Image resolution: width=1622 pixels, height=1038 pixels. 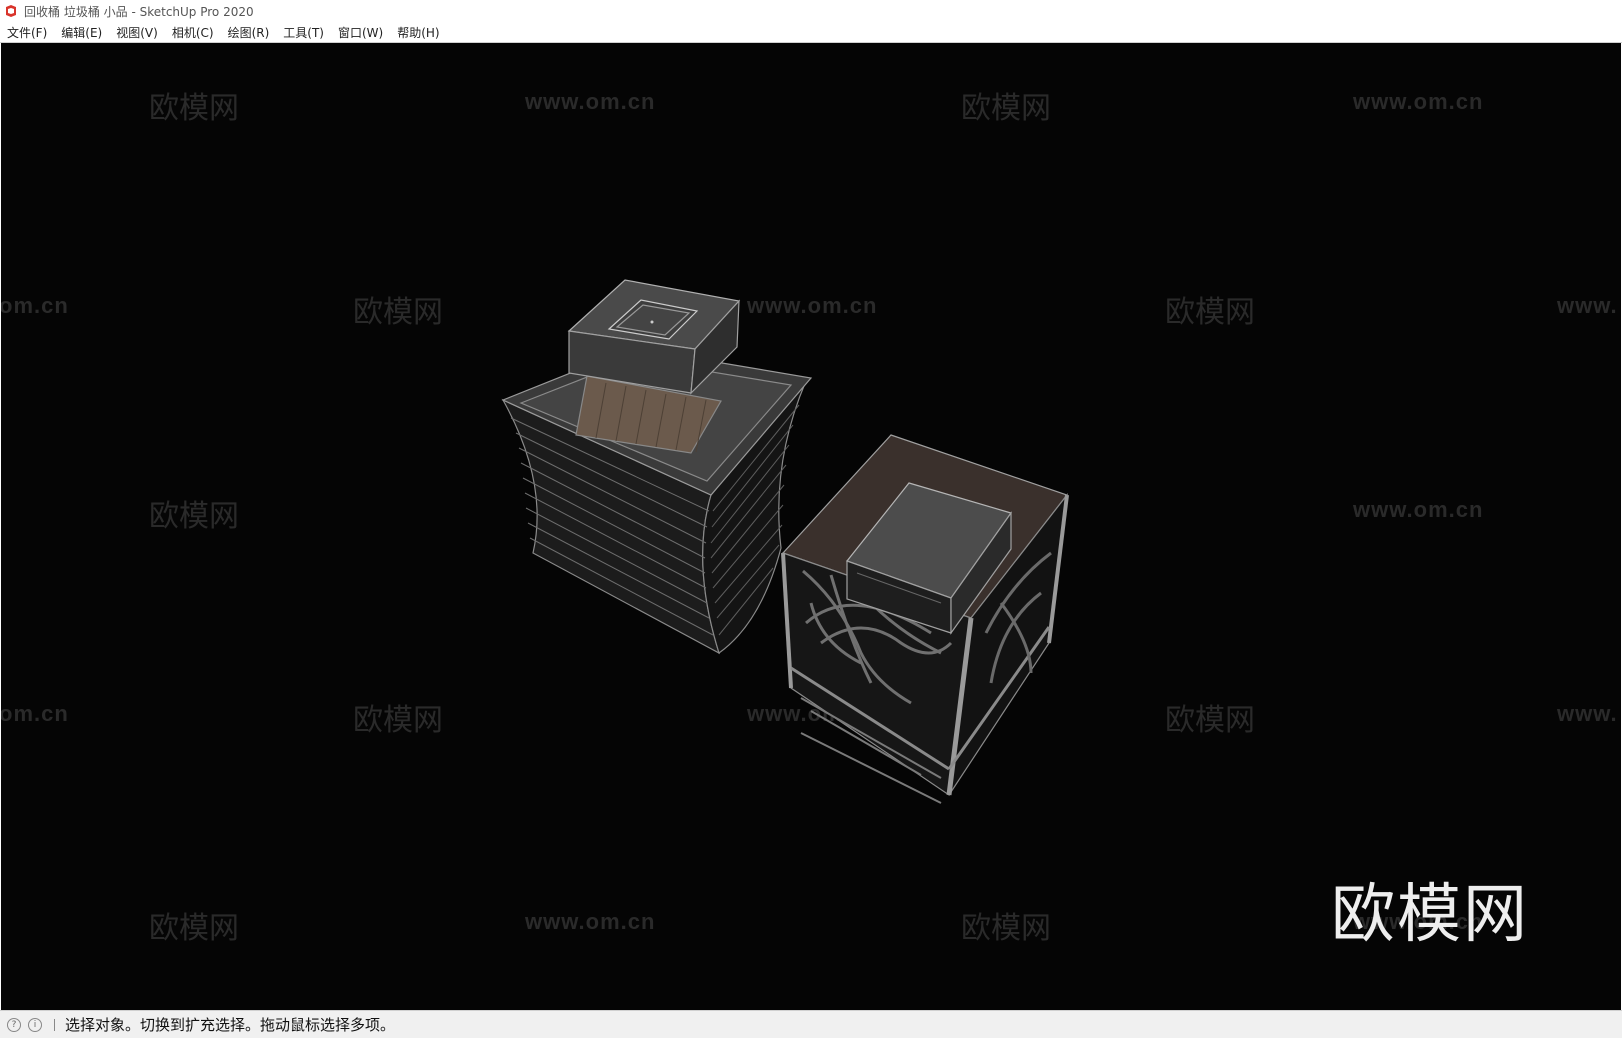 What do you see at coordinates (193, 32) in the screenshot?
I see `menu-camera: 相机(C)` at bounding box center [193, 32].